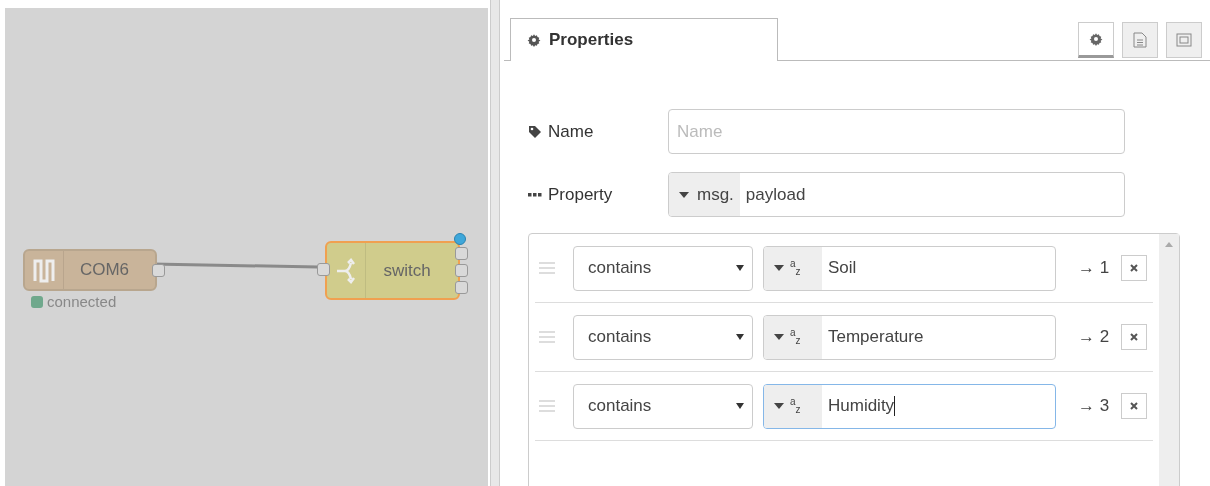 The width and height of the screenshot is (1210, 486). Describe the element at coordinates (1169, 360) in the screenshot. I see `scrollbar` at that location.